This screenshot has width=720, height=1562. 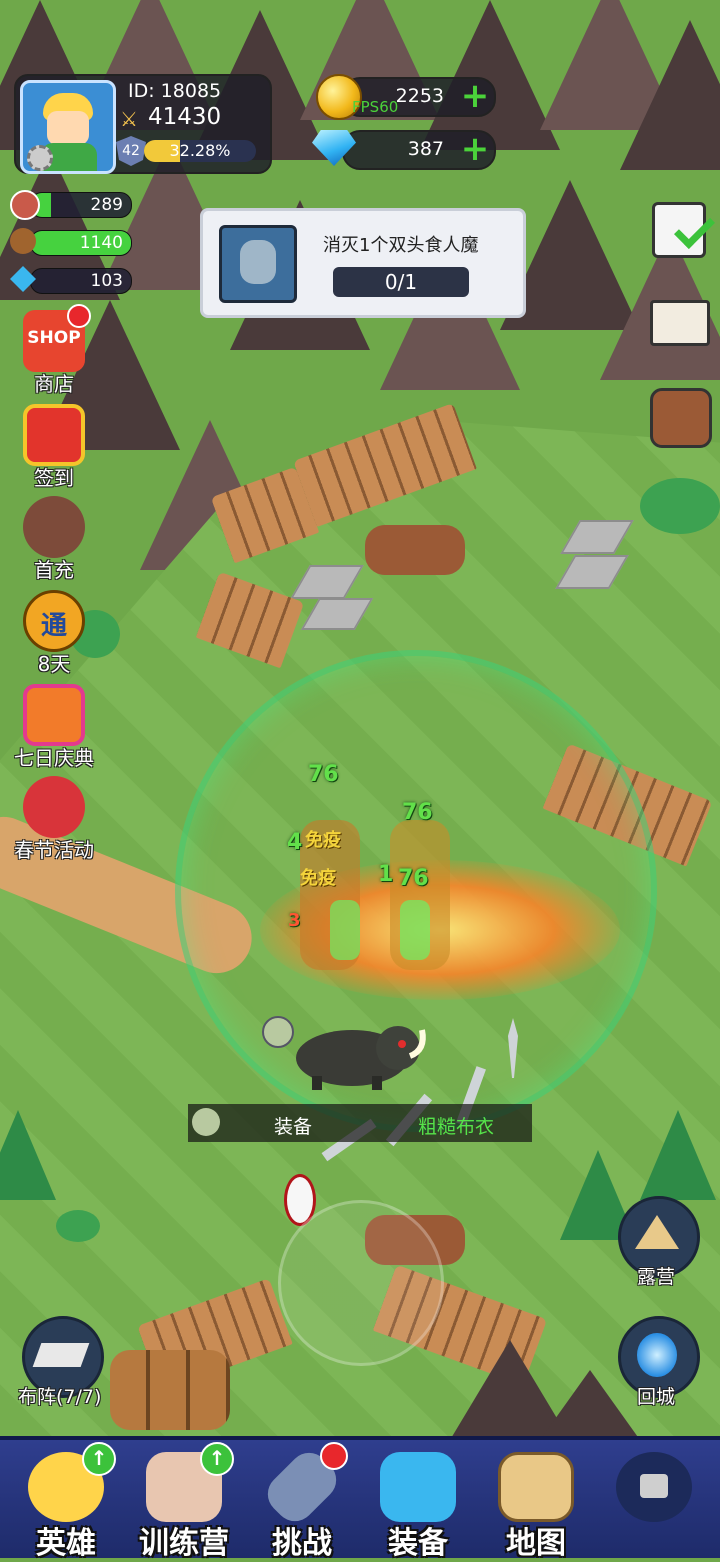 What do you see at coordinates (175, 91) in the screenshot?
I see `player-id: ID: 18085` at bounding box center [175, 91].